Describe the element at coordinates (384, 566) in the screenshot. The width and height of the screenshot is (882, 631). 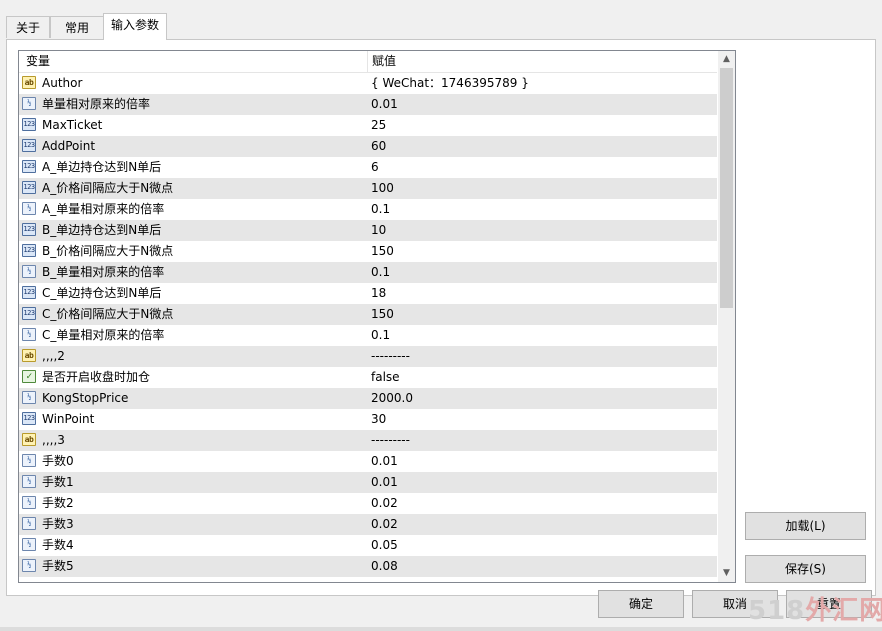
I see `parameter-value: 0.08` at that location.